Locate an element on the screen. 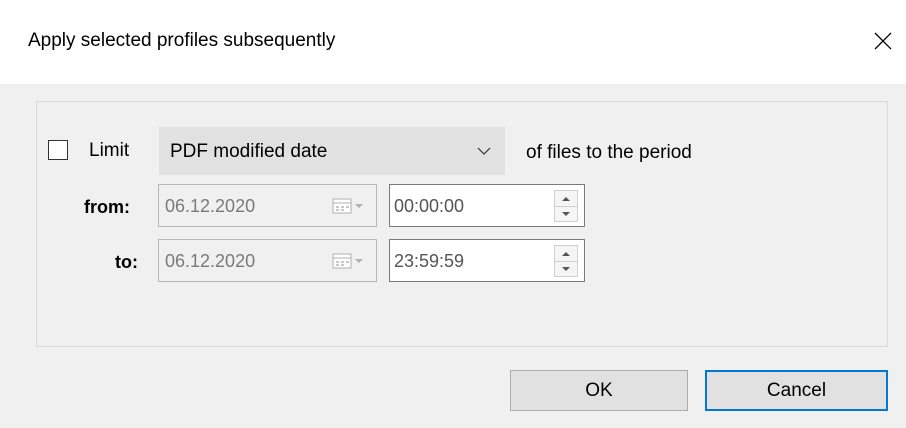 The height and width of the screenshot is (428, 906). to-time-spinner is located at coordinates (566, 261).